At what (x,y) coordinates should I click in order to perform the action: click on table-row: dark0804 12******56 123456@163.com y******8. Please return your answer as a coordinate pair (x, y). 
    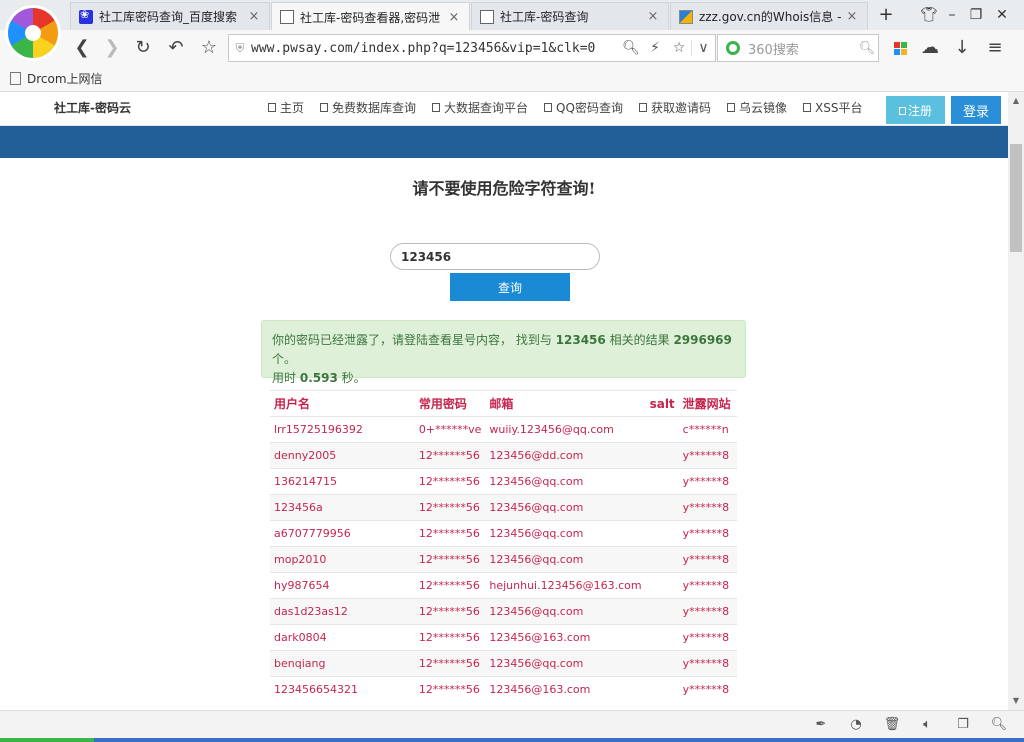
    Looking at the image, I should click on (503, 637).